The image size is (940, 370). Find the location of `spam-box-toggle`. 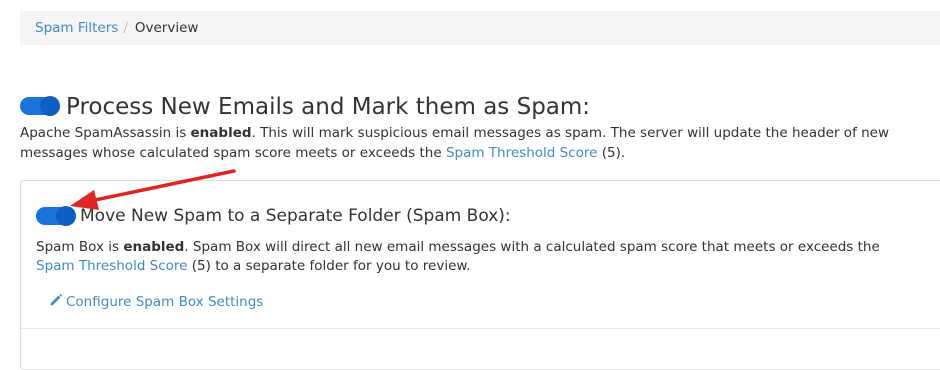

spam-box-toggle is located at coordinates (56, 216).